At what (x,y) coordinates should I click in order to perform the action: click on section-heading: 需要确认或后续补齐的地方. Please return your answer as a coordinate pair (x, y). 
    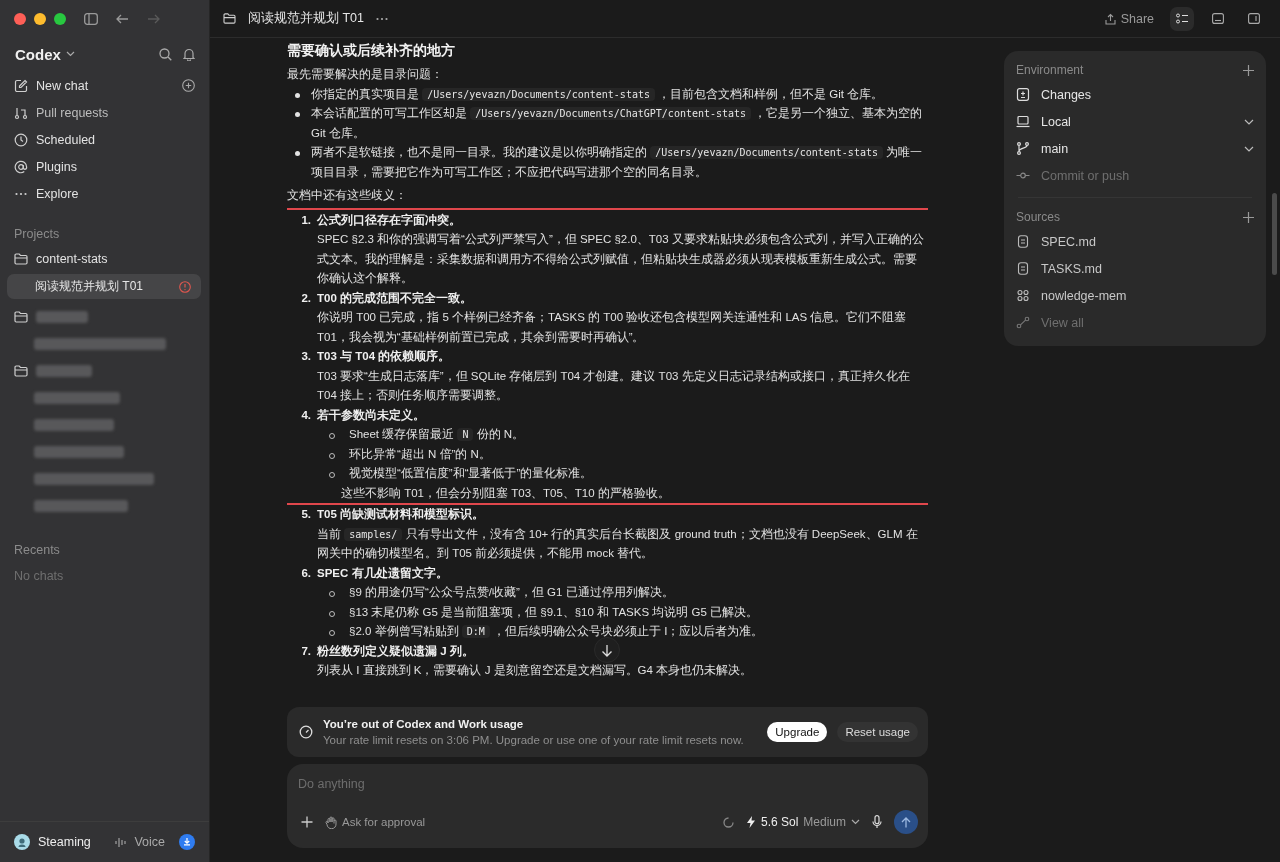
    Looking at the image, I should click on (371, 51).